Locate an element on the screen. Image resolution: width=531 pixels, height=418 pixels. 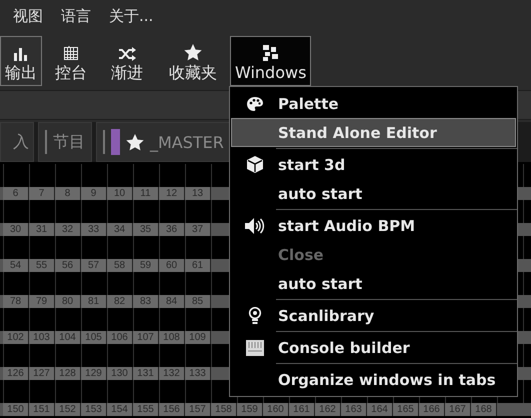
channel-number: 10 is located at coordinates (120, 193).